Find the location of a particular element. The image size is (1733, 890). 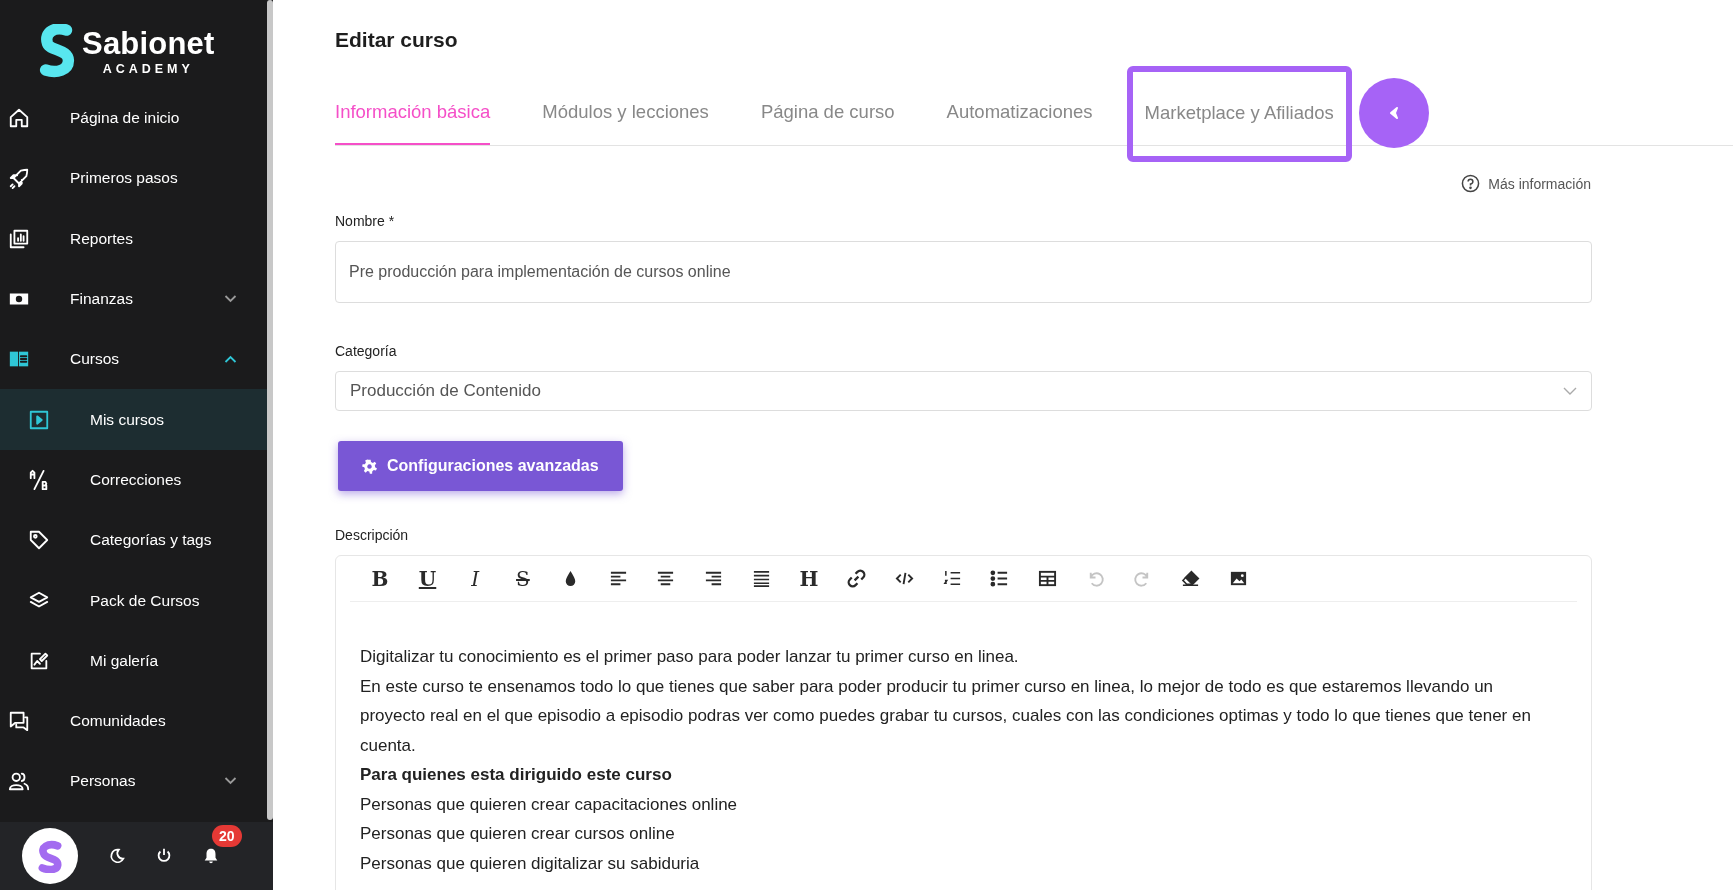

sidebar-item: Página de inicio is located at coordinates (133, 118).